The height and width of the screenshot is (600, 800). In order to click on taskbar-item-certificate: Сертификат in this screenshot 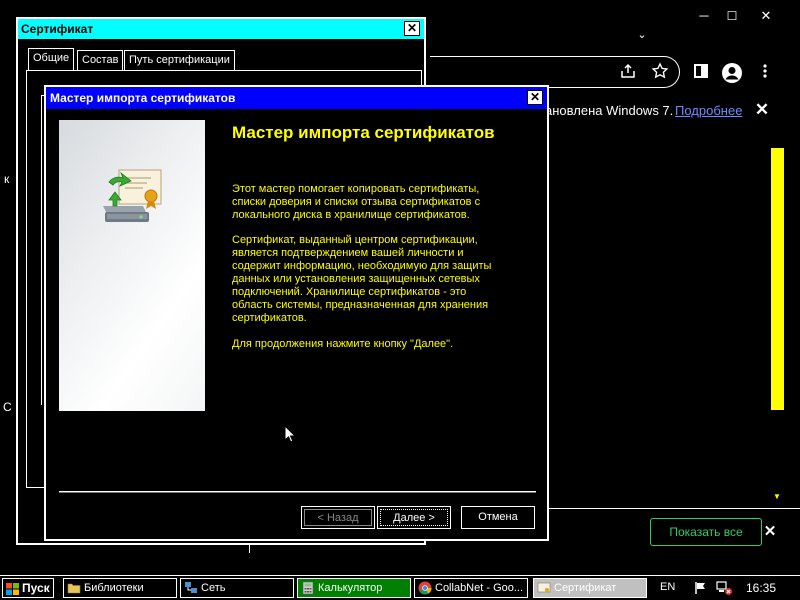, I will do `click(590, 588)`.